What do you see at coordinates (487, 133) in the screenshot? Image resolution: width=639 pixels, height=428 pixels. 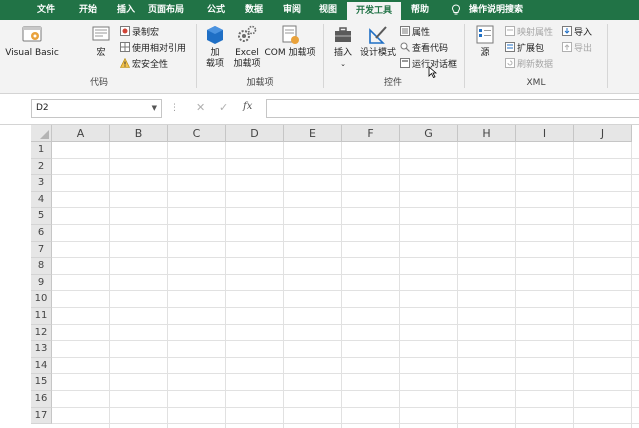 I see `column-header-h: H` at bounding box center [487, 133].